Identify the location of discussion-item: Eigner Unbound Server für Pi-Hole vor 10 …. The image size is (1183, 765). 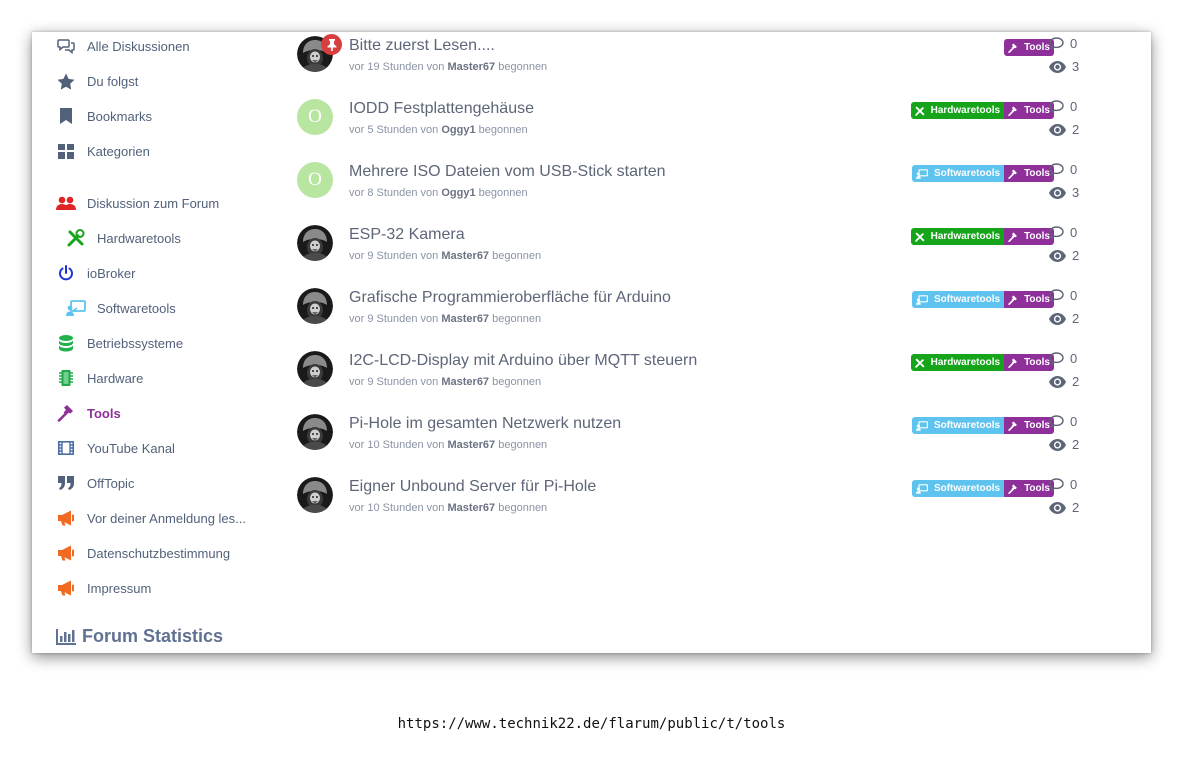
(692, 498).